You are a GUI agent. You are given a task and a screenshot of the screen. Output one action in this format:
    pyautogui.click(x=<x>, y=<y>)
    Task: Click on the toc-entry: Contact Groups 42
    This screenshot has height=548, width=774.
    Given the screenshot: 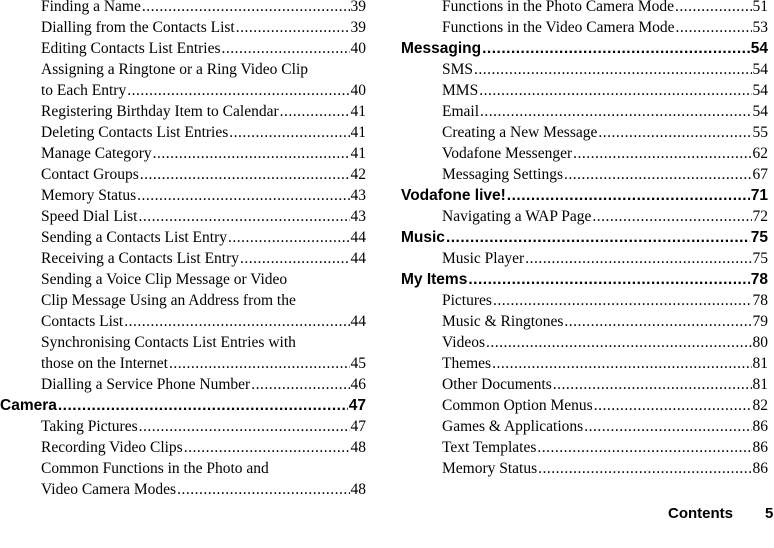 What is the action you would take?
    pyautogui.click(x=183, y=174)
    